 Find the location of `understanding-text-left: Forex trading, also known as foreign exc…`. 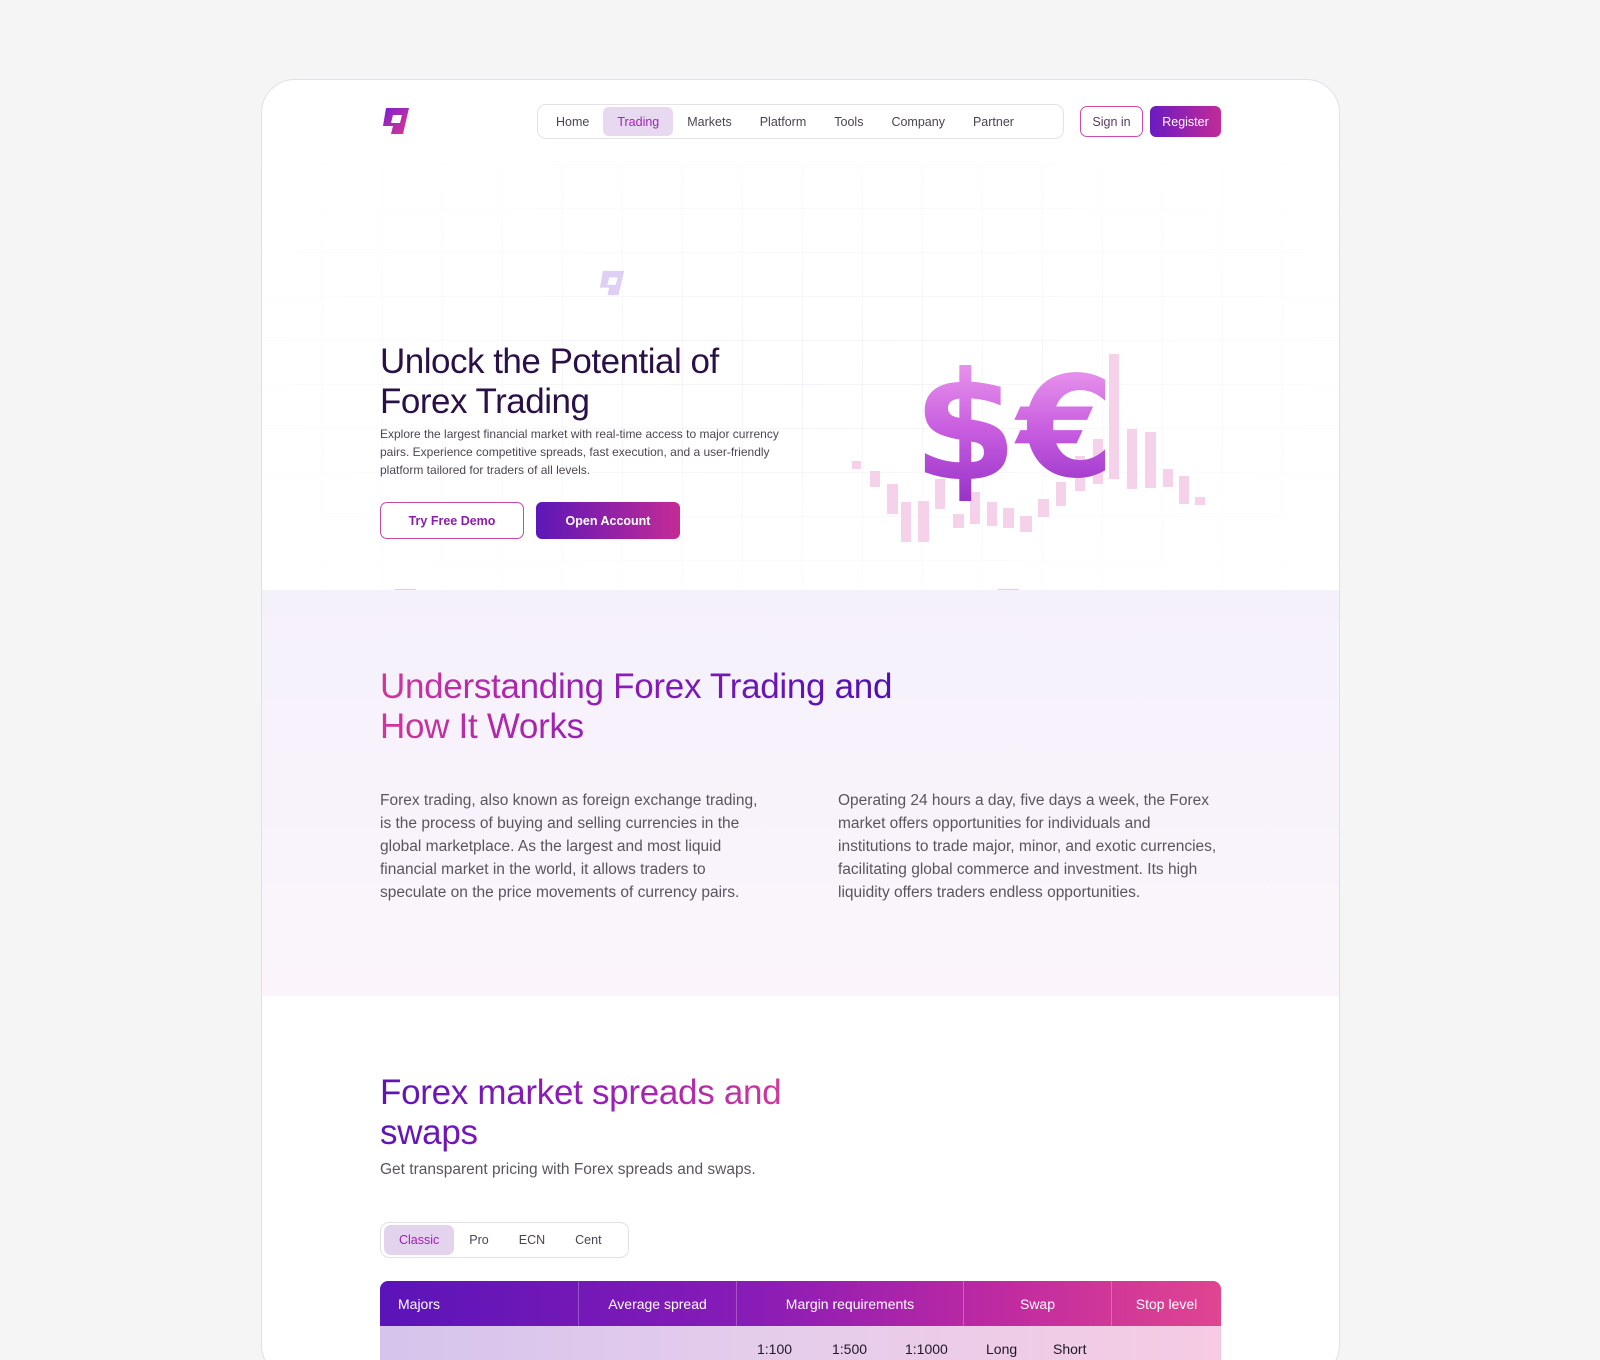

understanding-text-left: Forex trading, also known as foreign exc… is located at coordinates (569, 846).